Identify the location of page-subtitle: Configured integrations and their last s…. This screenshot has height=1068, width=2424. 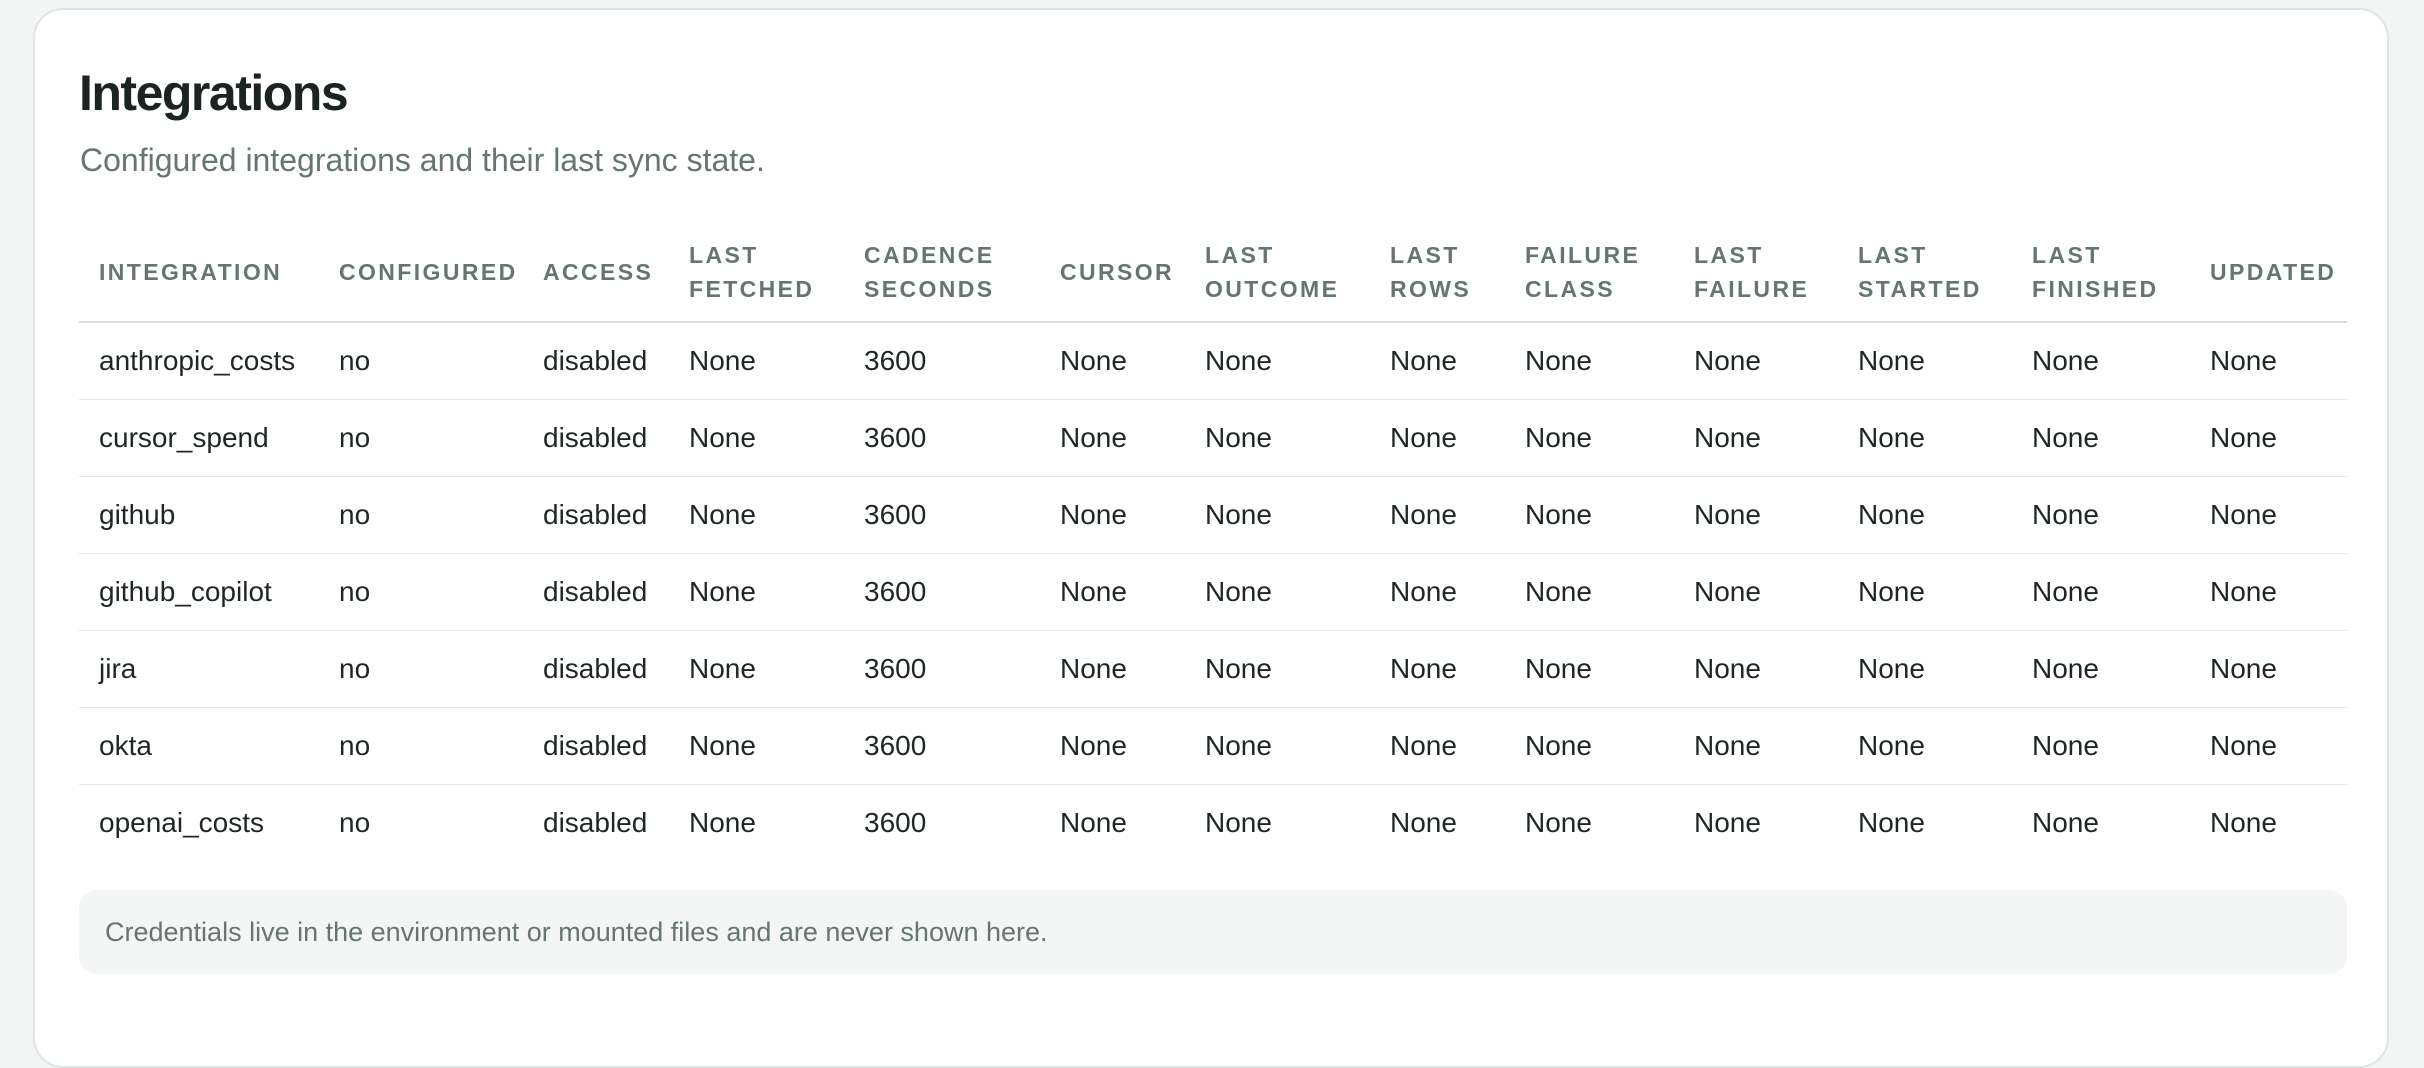
(422, 160).